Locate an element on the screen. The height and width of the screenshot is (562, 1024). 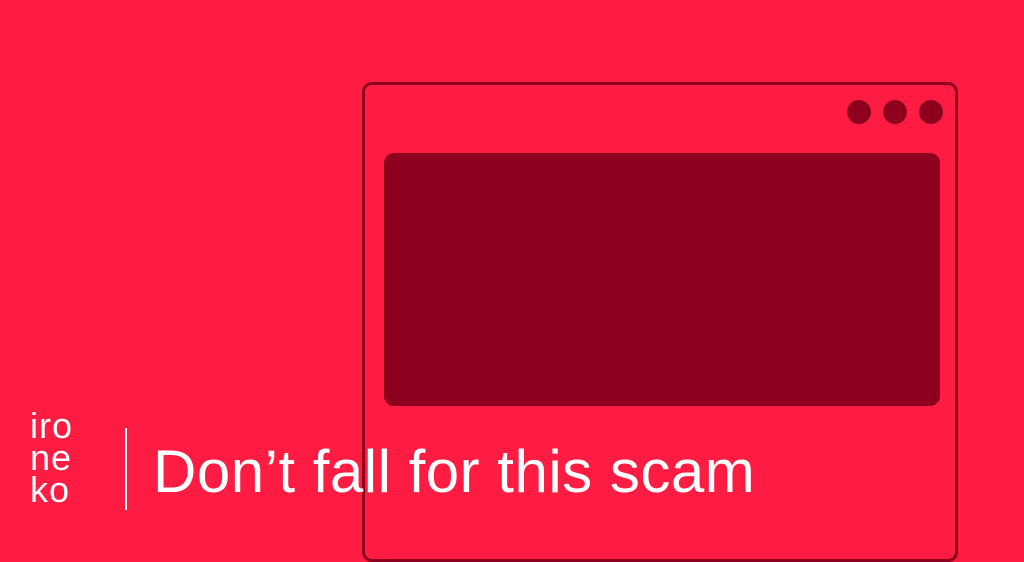
logo-divider is located at coordinates (126, 469).